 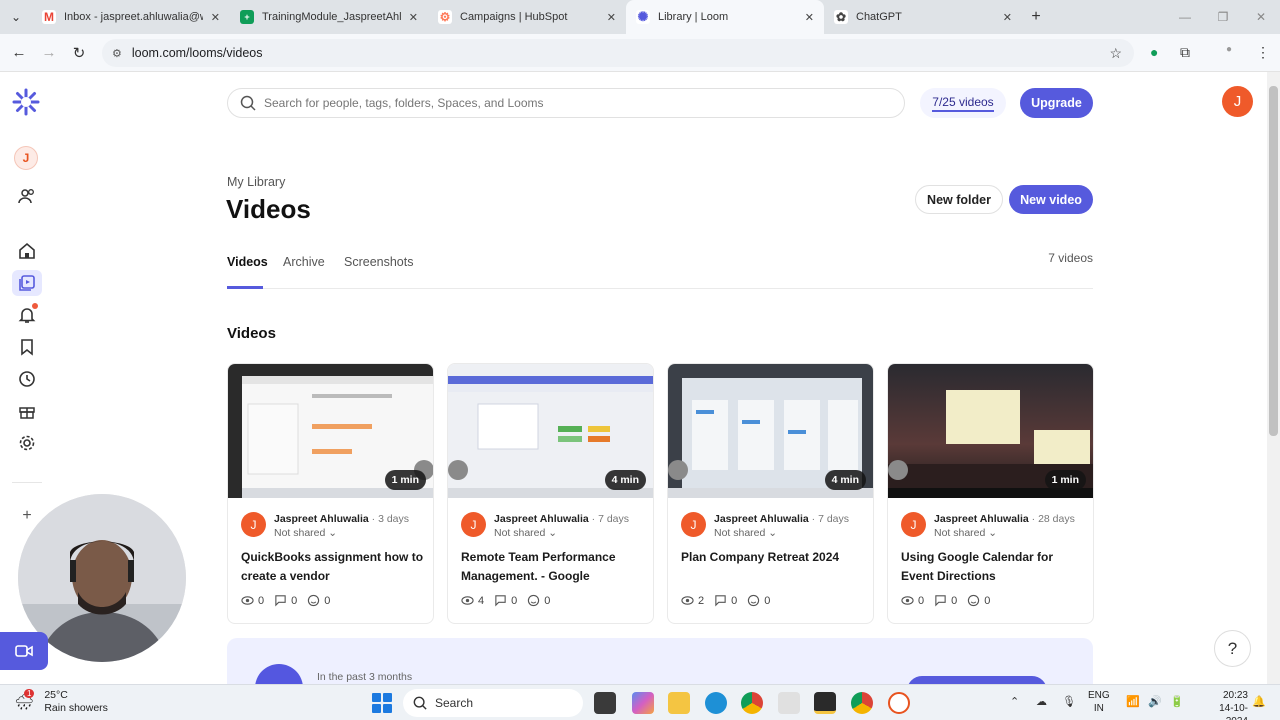 What do you see at coordinates (940, 601) in the screenshot?
I see `comment-icon` at bounding box center [940, 601].